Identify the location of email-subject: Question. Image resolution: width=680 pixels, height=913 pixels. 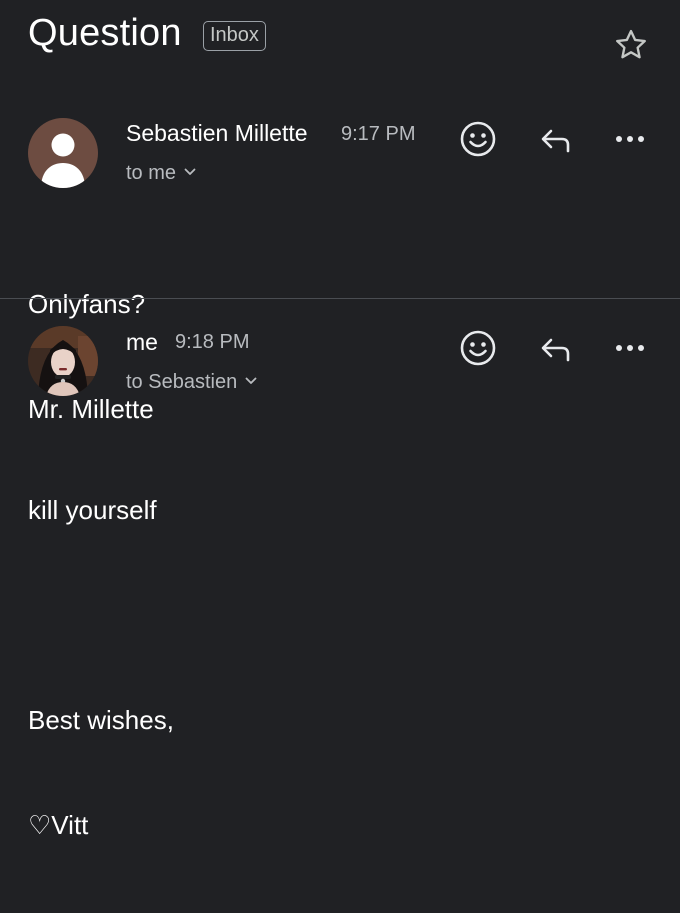
(105, 33).